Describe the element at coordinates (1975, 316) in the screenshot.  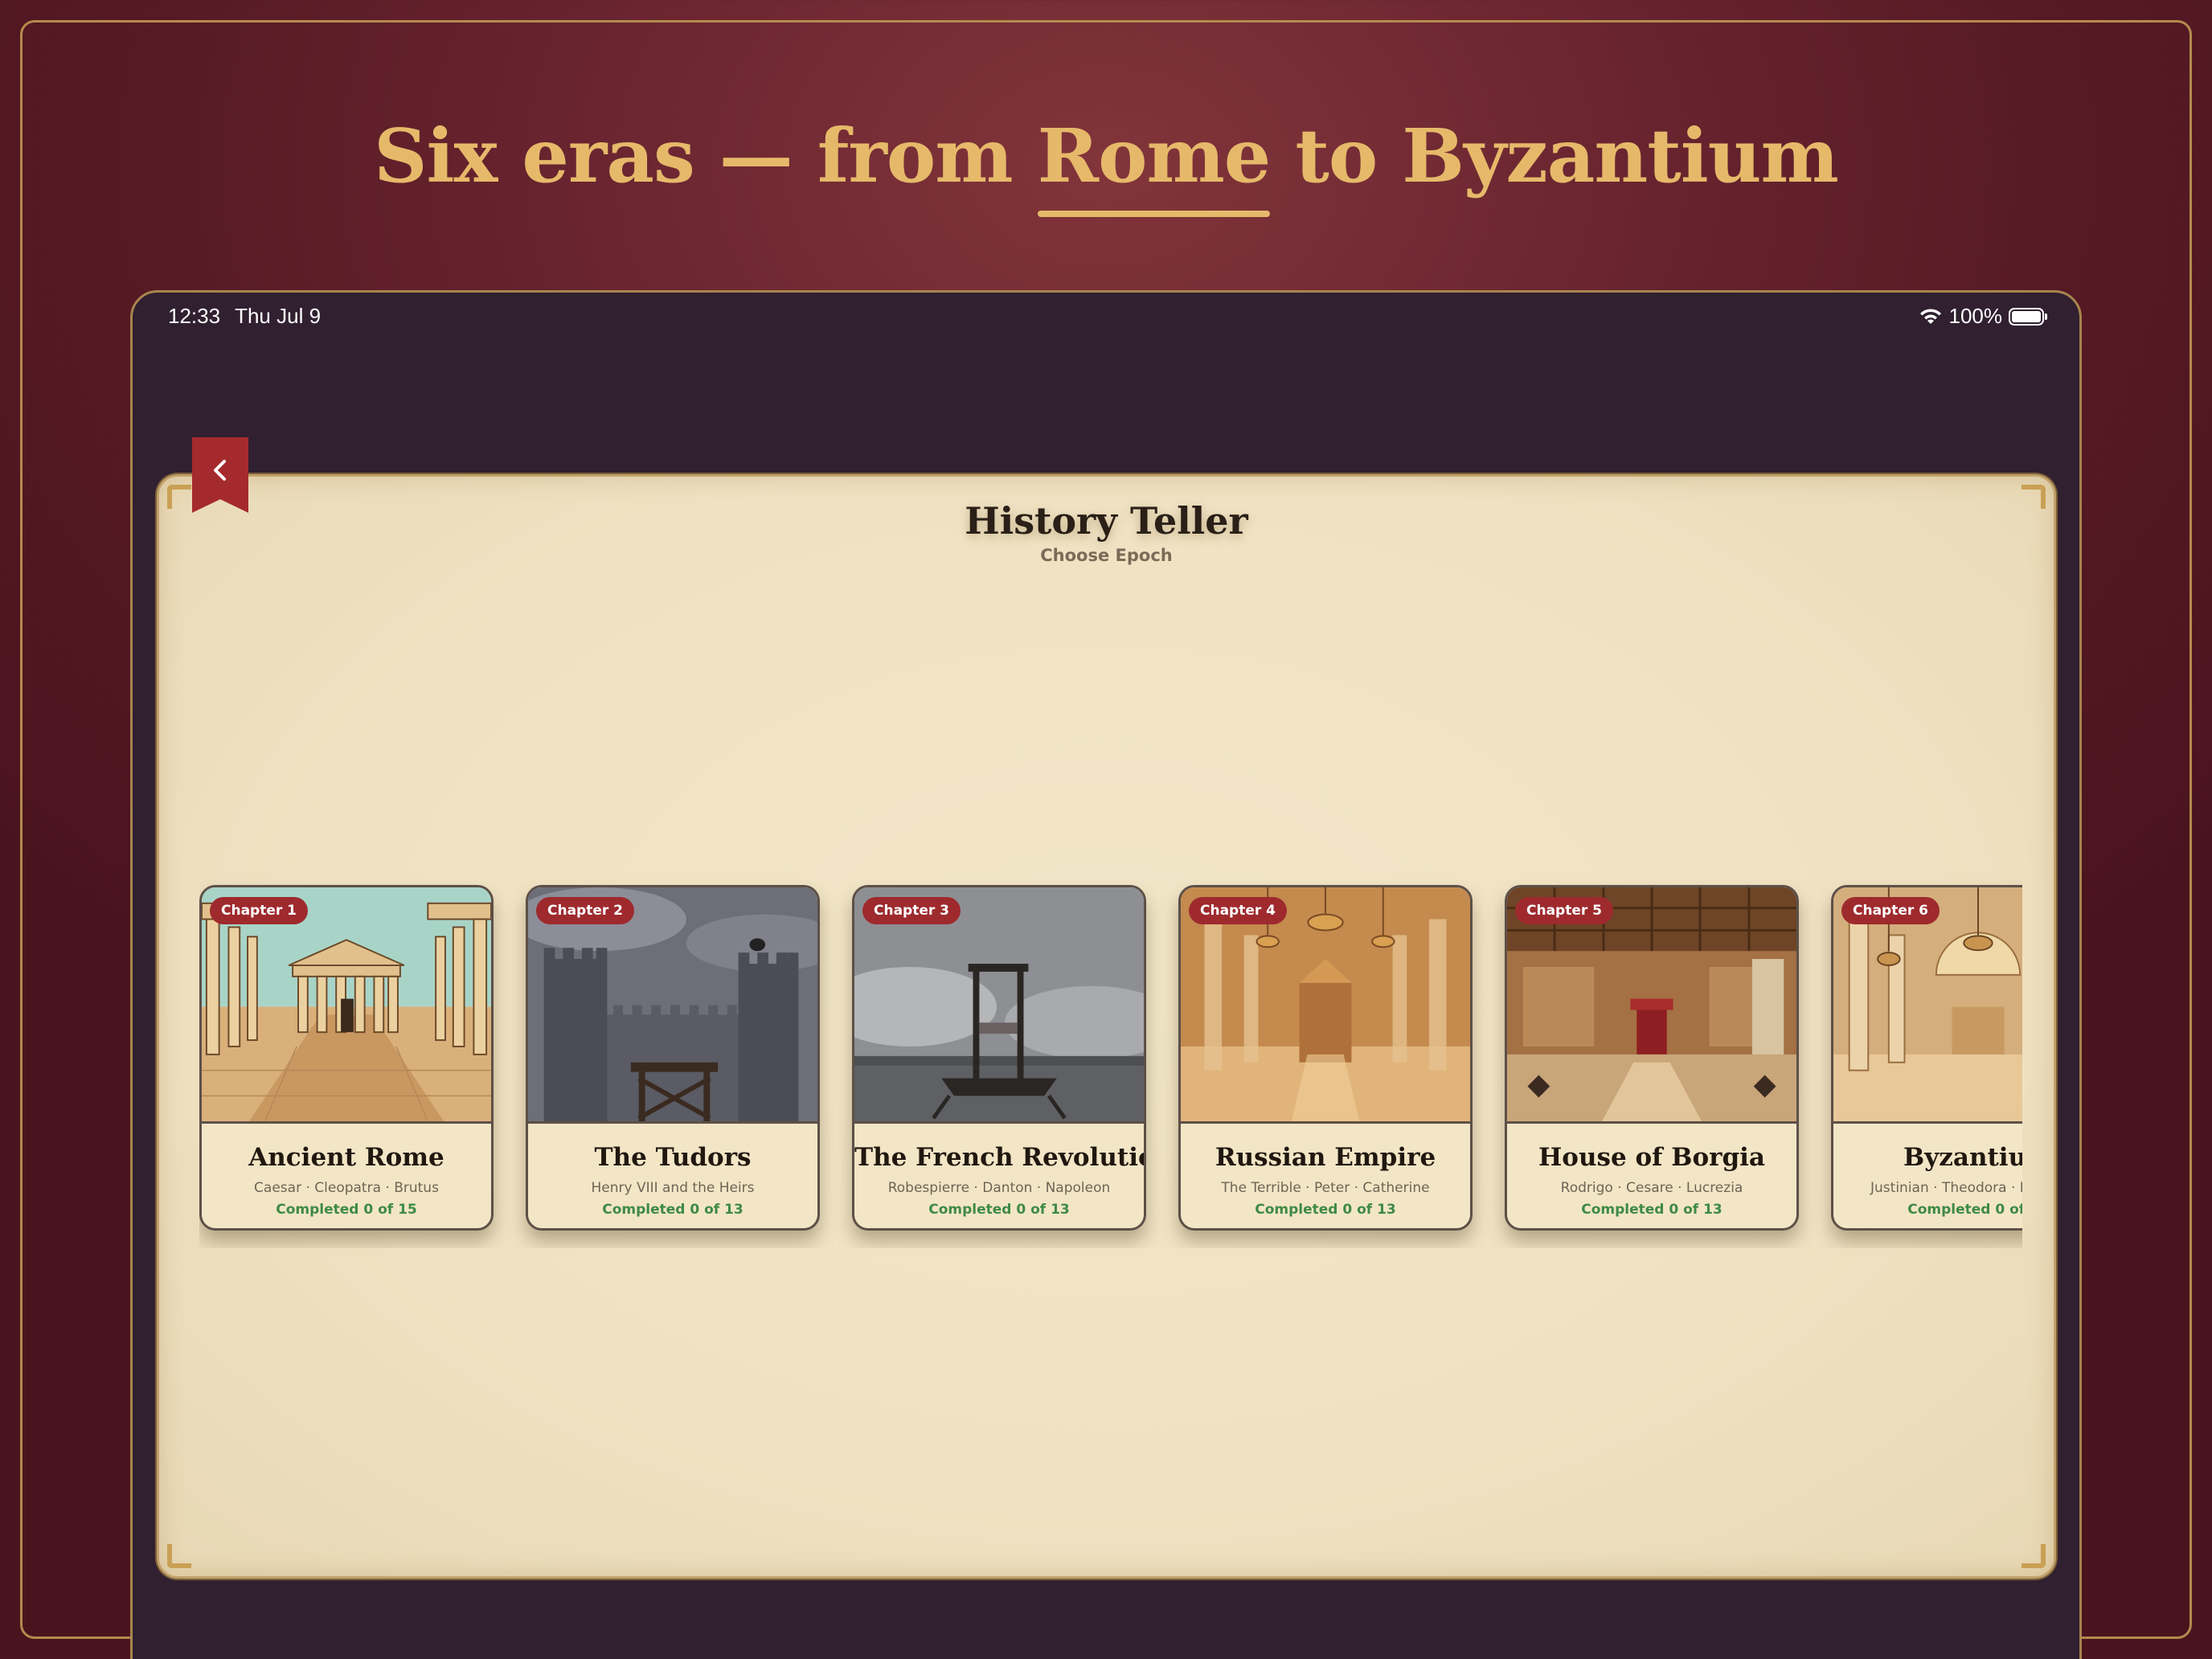
I see `battery-percent: 100%` at that location.